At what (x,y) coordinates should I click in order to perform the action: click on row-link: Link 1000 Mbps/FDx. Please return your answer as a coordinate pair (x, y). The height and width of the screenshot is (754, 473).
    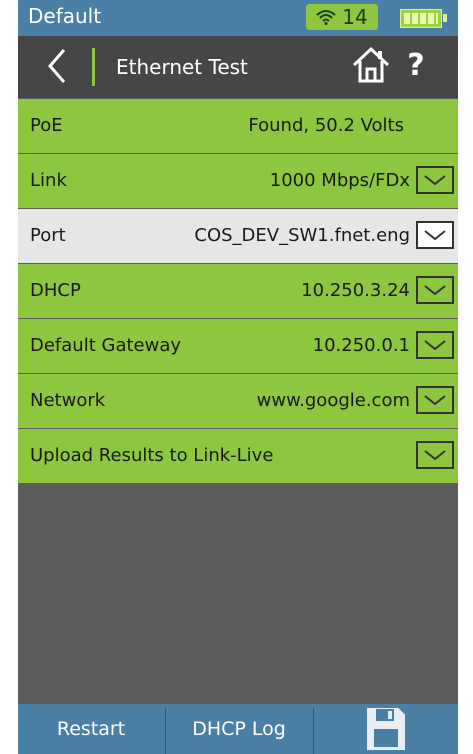
    Looking at the image, I should click on (238, 180).